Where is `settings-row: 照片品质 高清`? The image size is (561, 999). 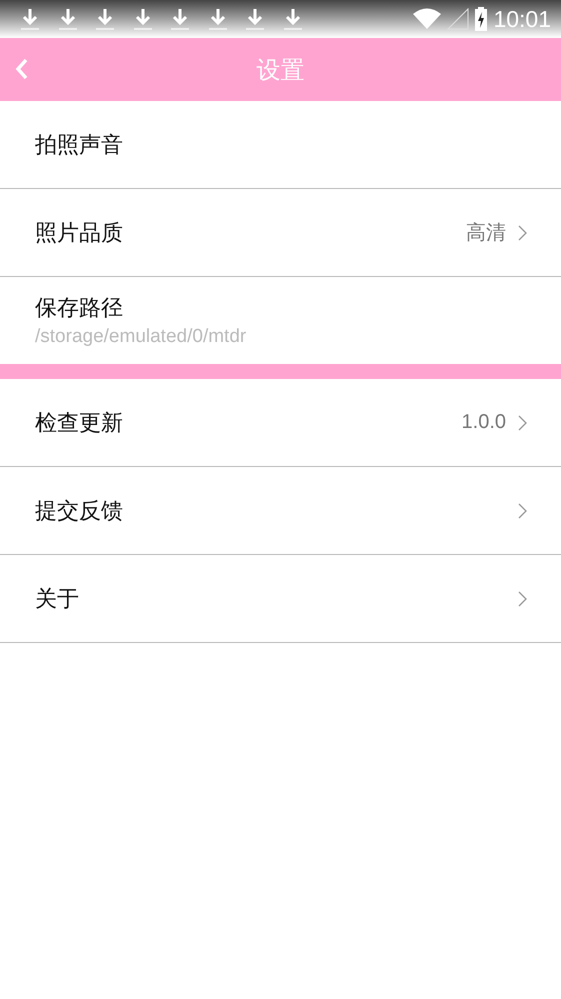
settings-row: 照片品质 高清 is located at coordinates (280, 233).